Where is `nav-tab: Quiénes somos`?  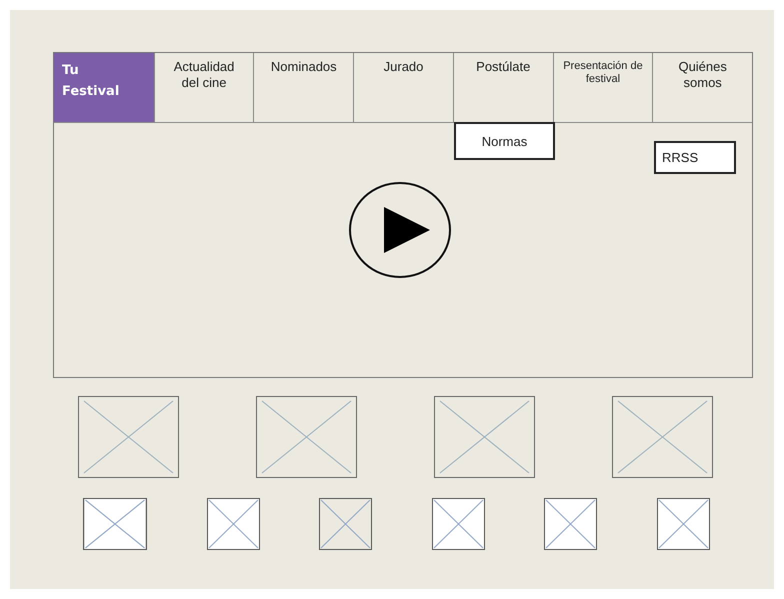 nav-tab: Quiénes somos is located at coordinates (702, 88).